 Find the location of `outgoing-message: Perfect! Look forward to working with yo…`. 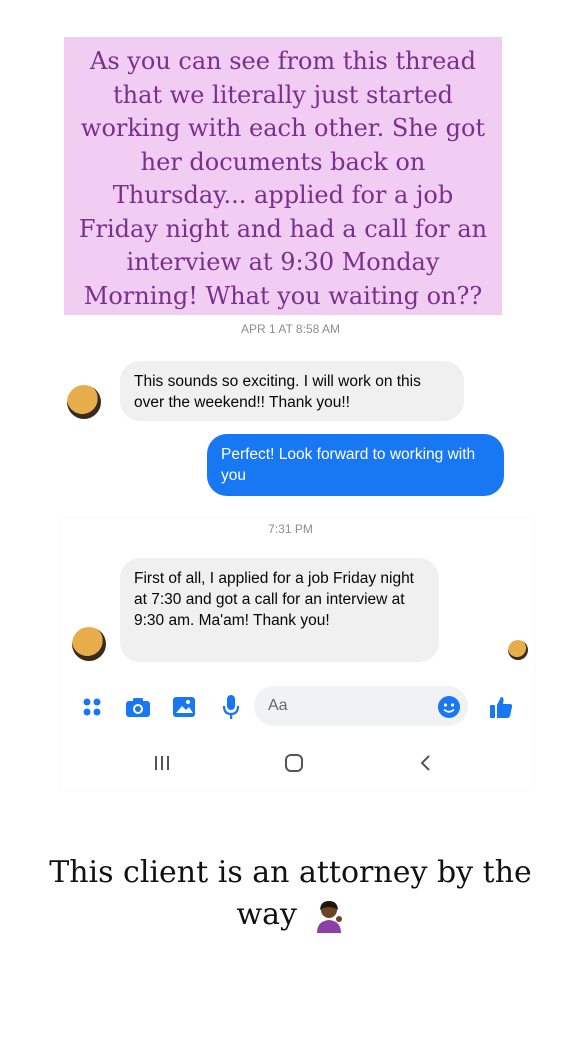

outgoing-message: Perfect! Look forward to working with yo… is located at coordinates (355, 465).